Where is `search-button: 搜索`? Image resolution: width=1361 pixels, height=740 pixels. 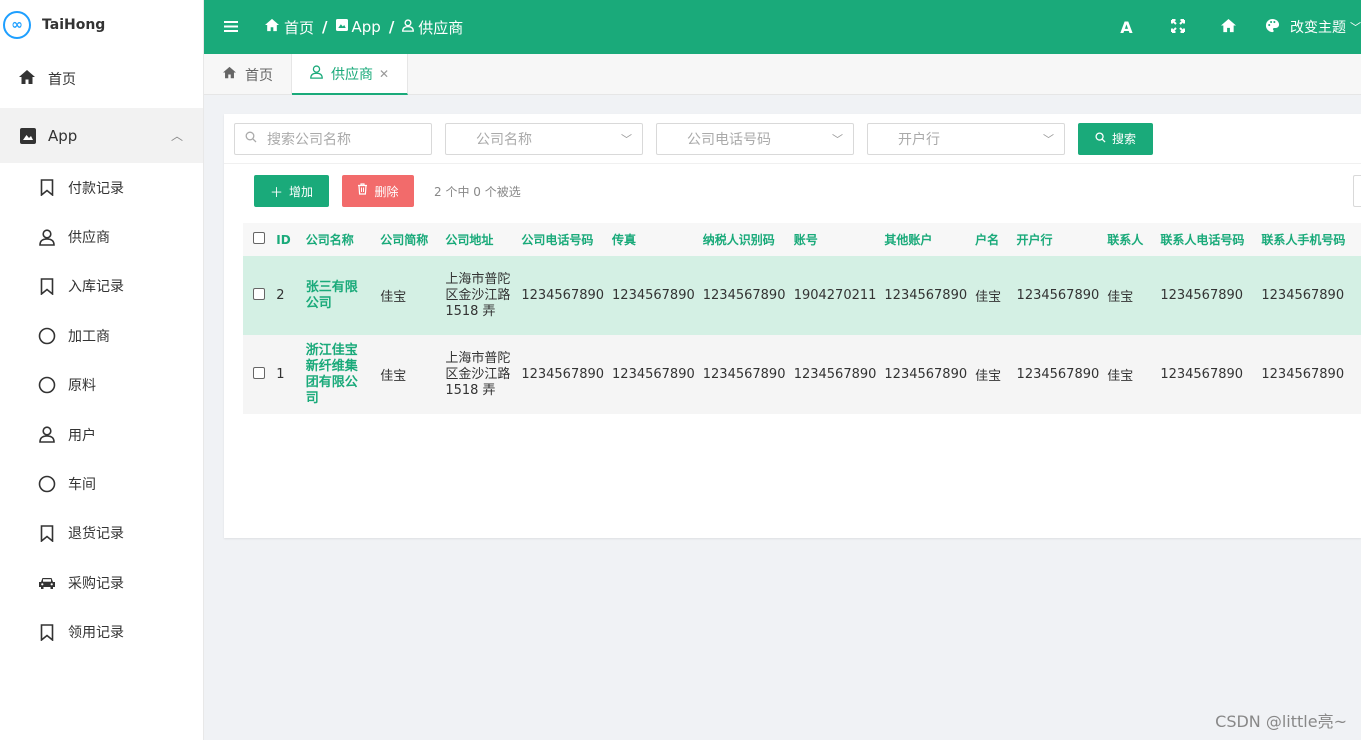
search-button: 搜索 is located at coordinates (1115, 138).